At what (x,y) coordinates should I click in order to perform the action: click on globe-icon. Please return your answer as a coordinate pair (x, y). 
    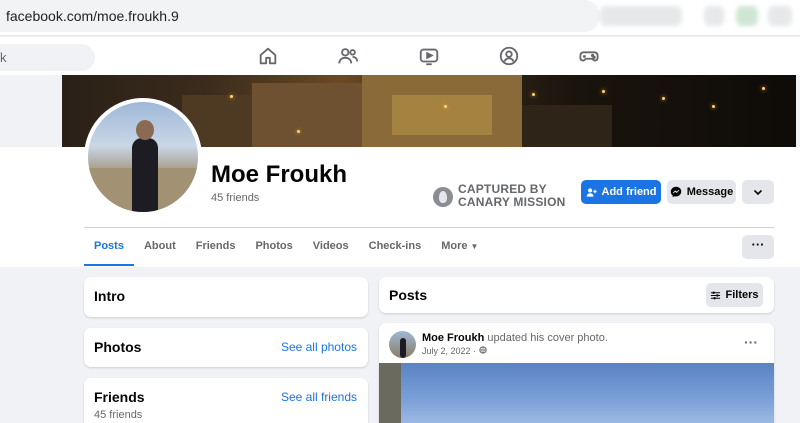
    Looking at the image, I should click on (482, 351).